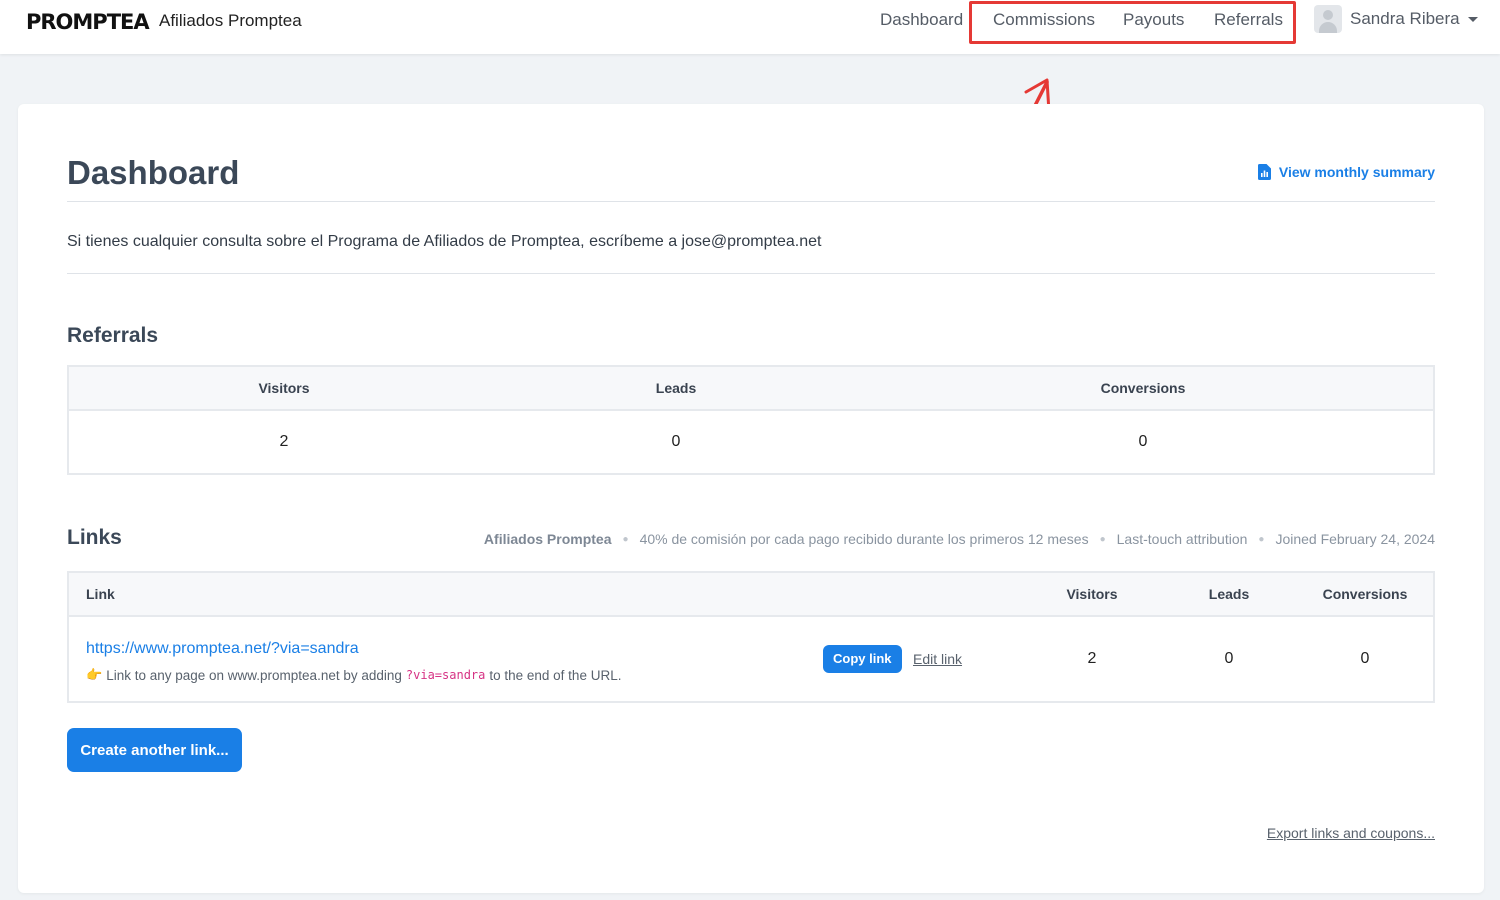 The image size is (1500, 900). I want to click on referrals-visitors-value: 2, so click(284, 441).